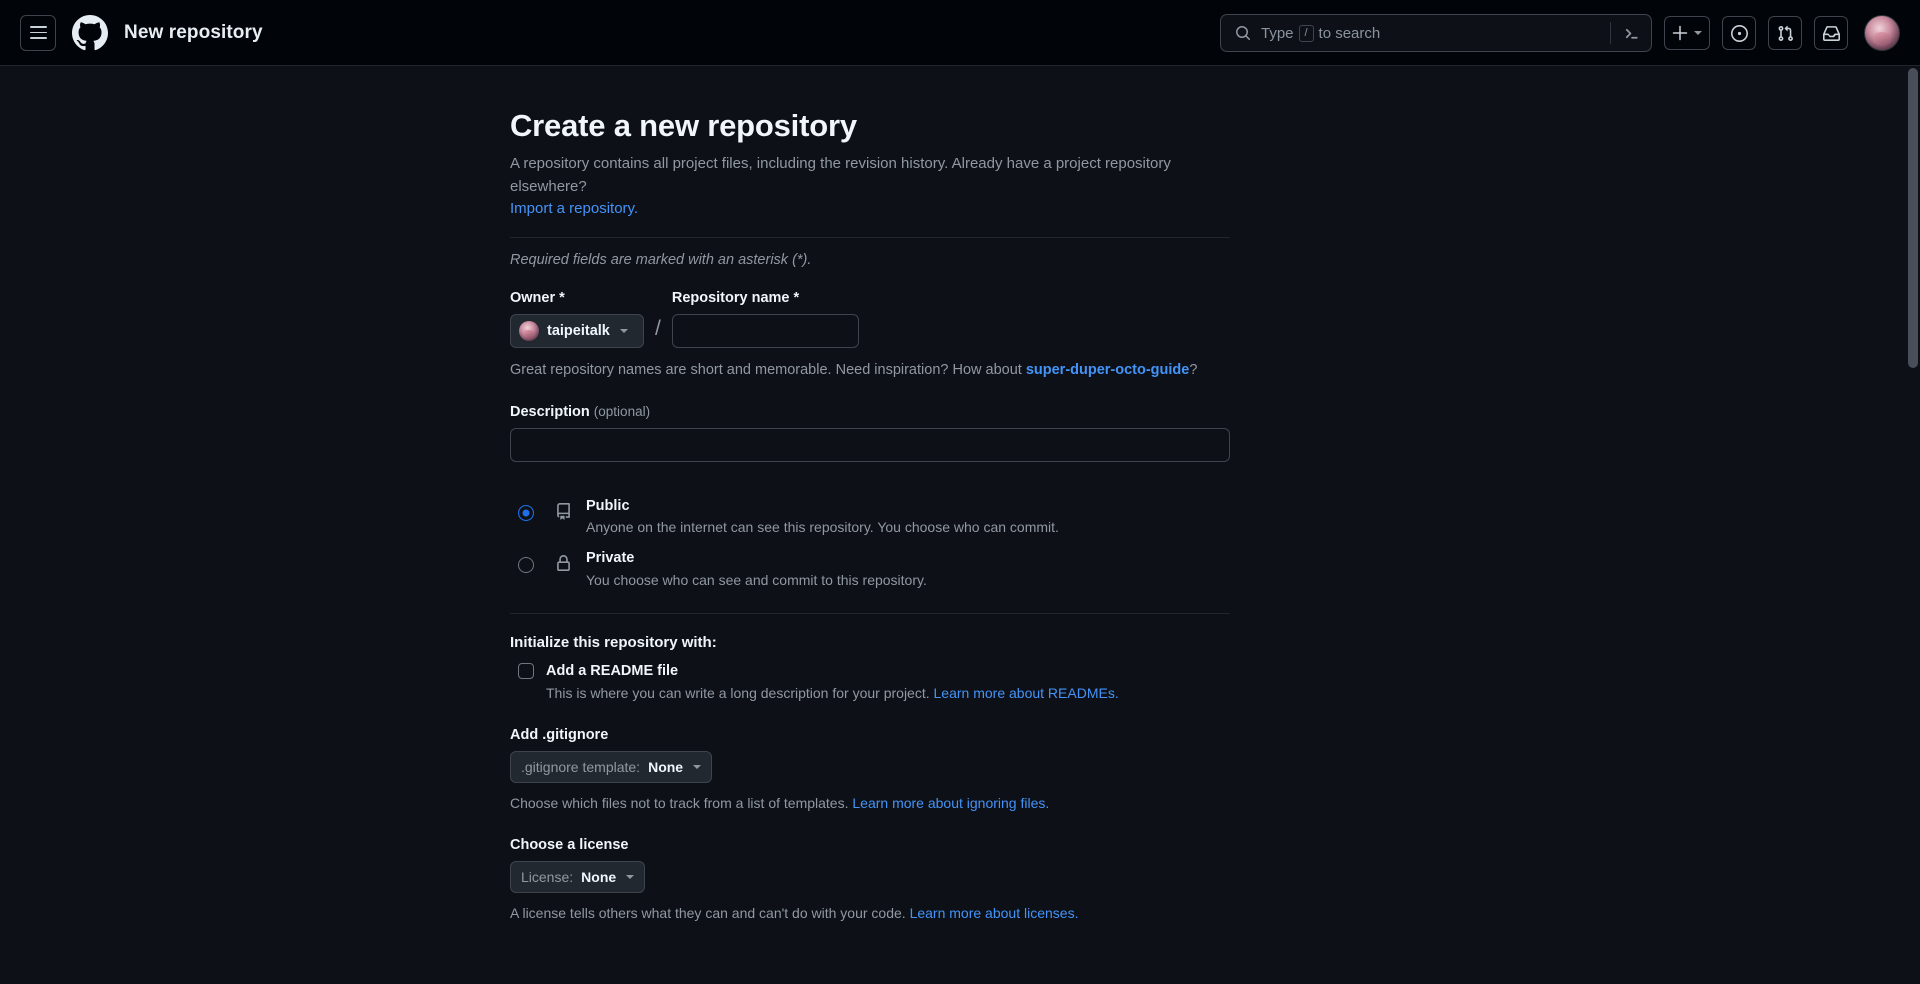 The height and width of the screenshot is (984, 1920). Describe the element at coordinates (1785, 33) in the screenshot. I see `pull-requests-button` at that location.